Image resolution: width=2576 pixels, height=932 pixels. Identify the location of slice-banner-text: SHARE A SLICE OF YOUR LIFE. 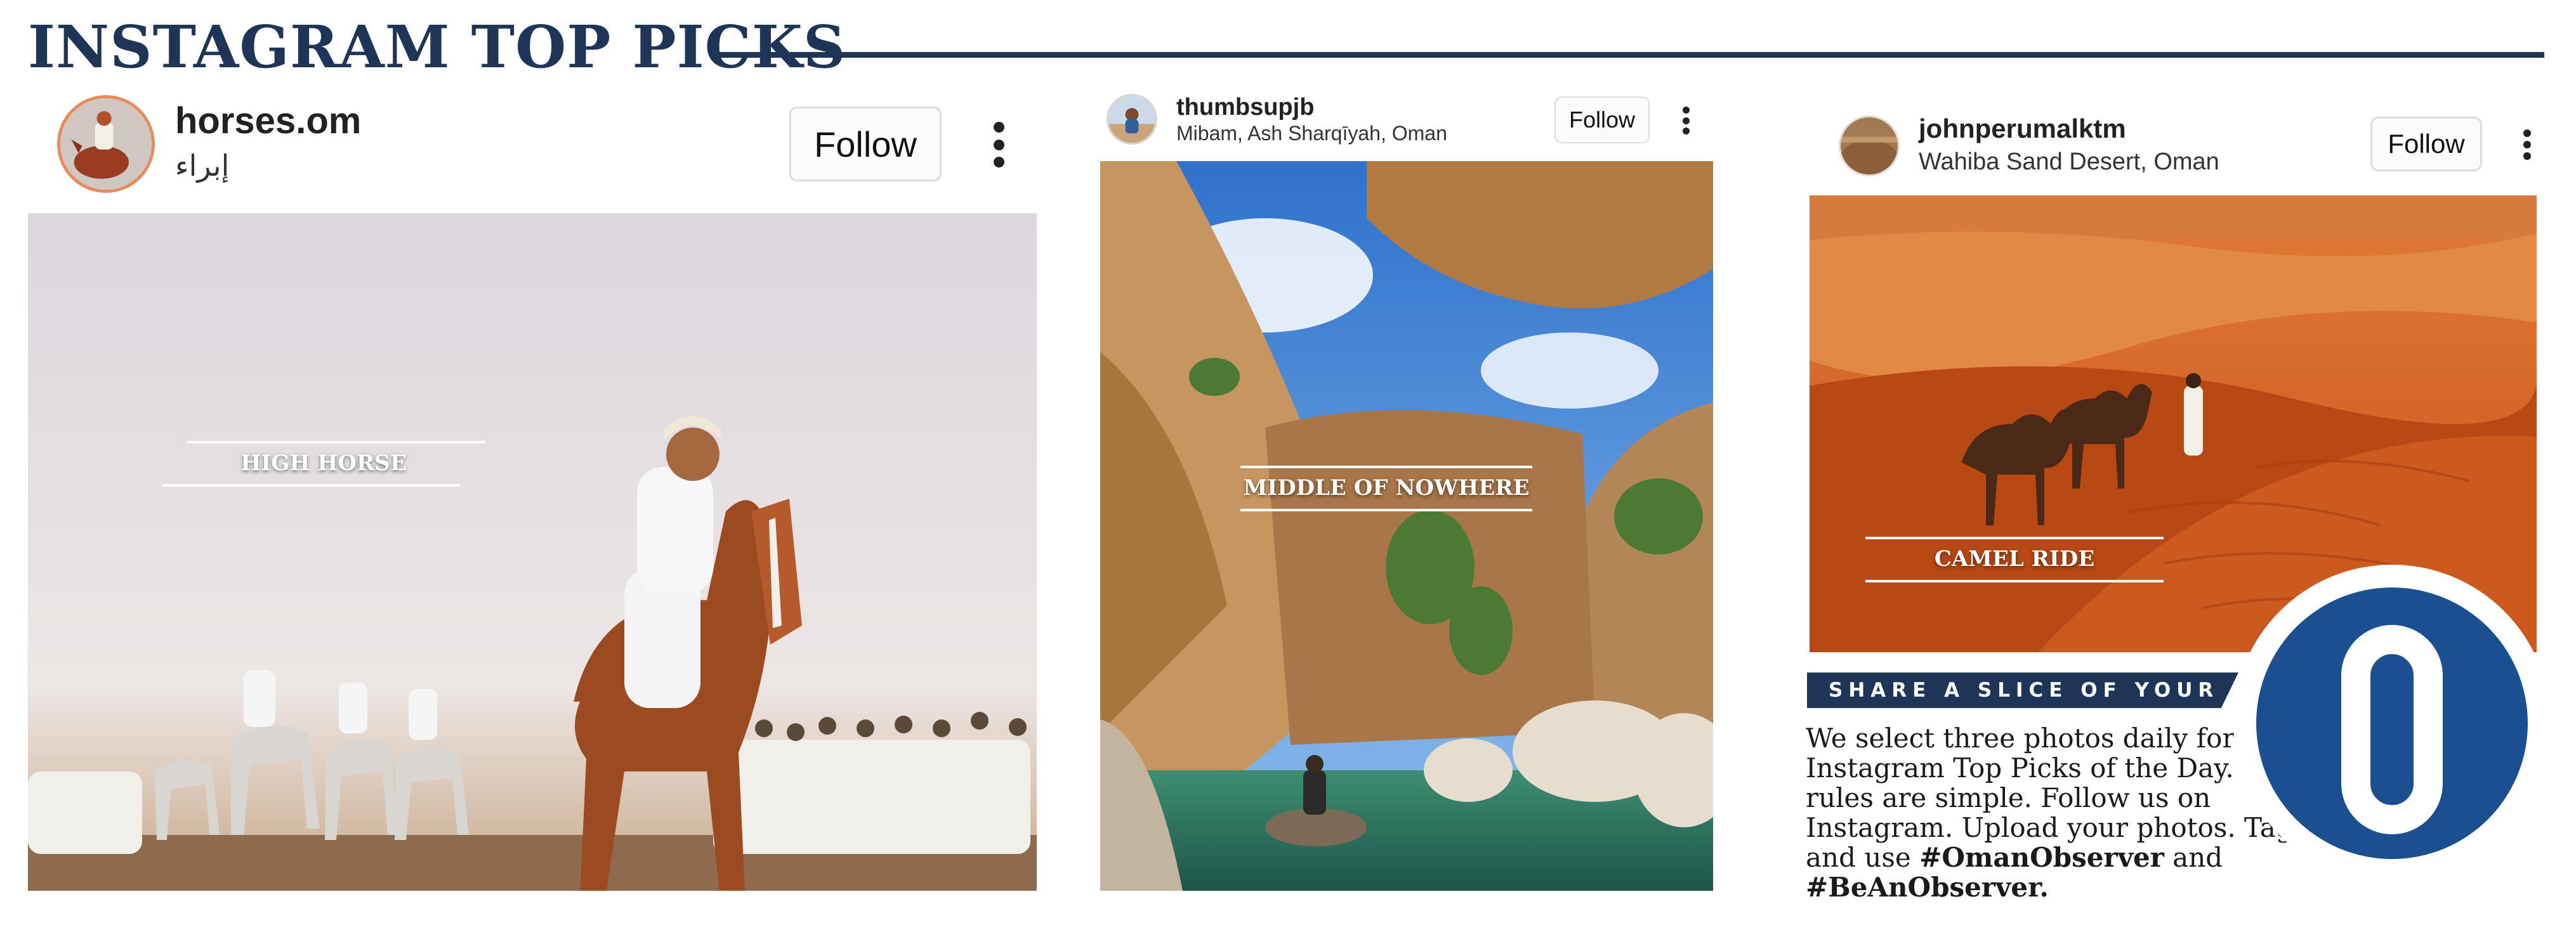
(2065, 690).